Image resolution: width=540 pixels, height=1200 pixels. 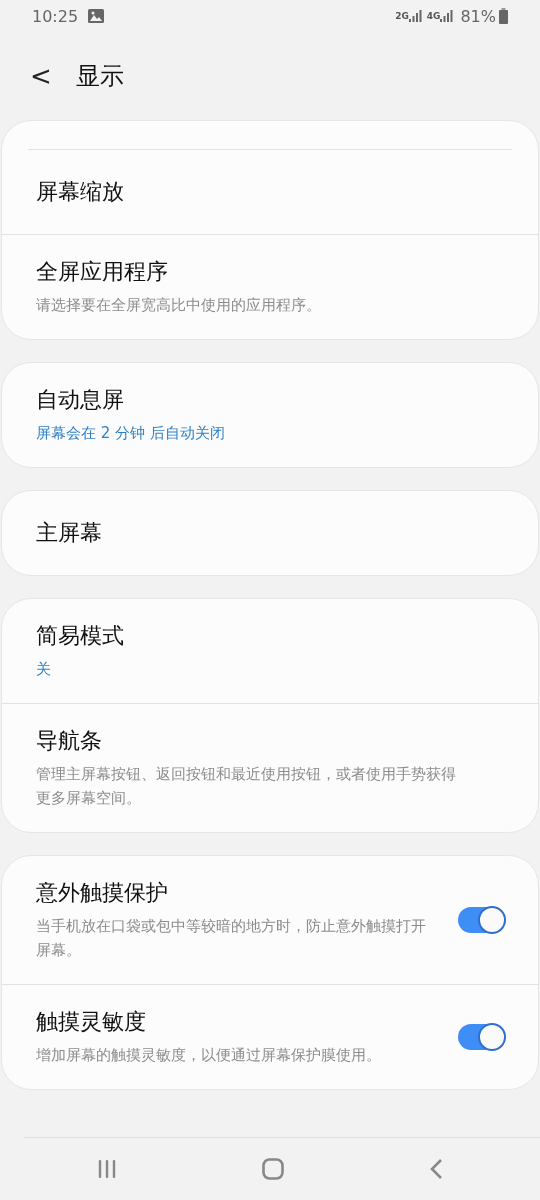 What do you see at coordinates (270, 1036) in the screenshot?
I see `settings-item: 触摸灵敏度 增加屏幕的触摸灵敏度，以便通过屏幕保护膜使用。` at bounding box center [270, 1036].